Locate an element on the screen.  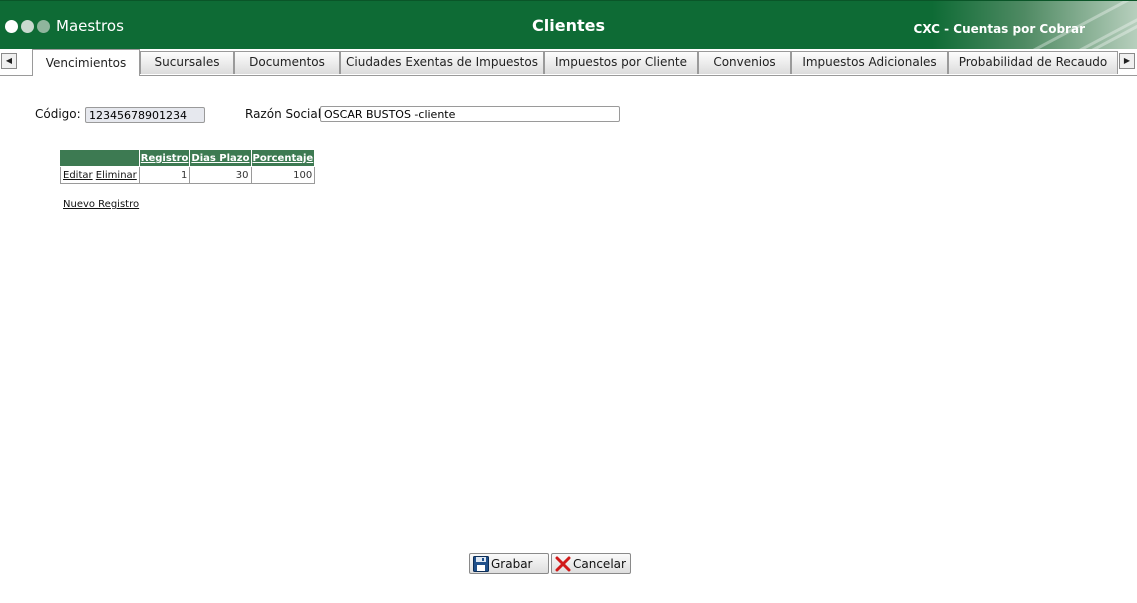
tab-sucursales: Sucursales is located at coordinates (187, 62).